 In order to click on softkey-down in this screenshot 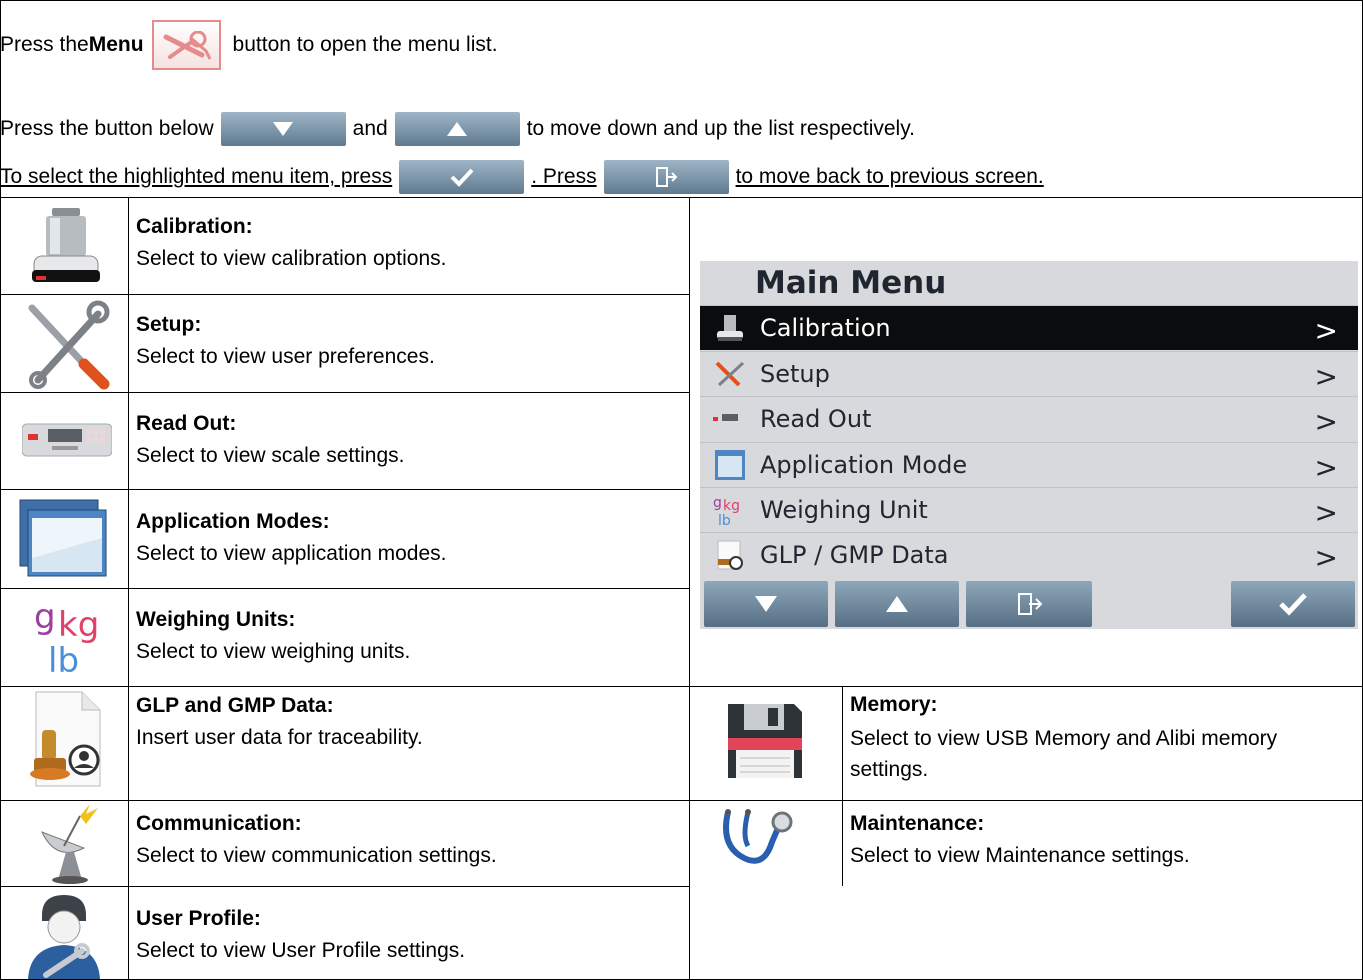, I will do `click(766, 604)`.